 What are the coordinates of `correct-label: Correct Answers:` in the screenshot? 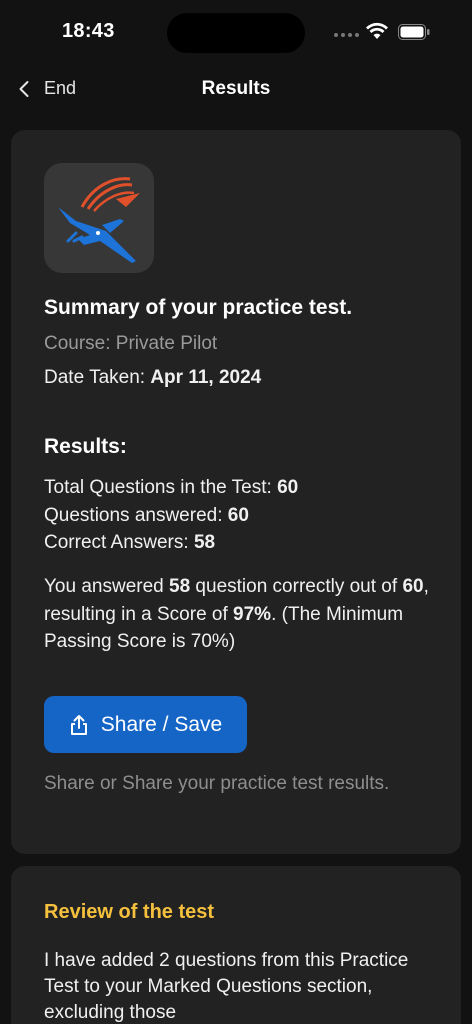 It's located at (119, 542).